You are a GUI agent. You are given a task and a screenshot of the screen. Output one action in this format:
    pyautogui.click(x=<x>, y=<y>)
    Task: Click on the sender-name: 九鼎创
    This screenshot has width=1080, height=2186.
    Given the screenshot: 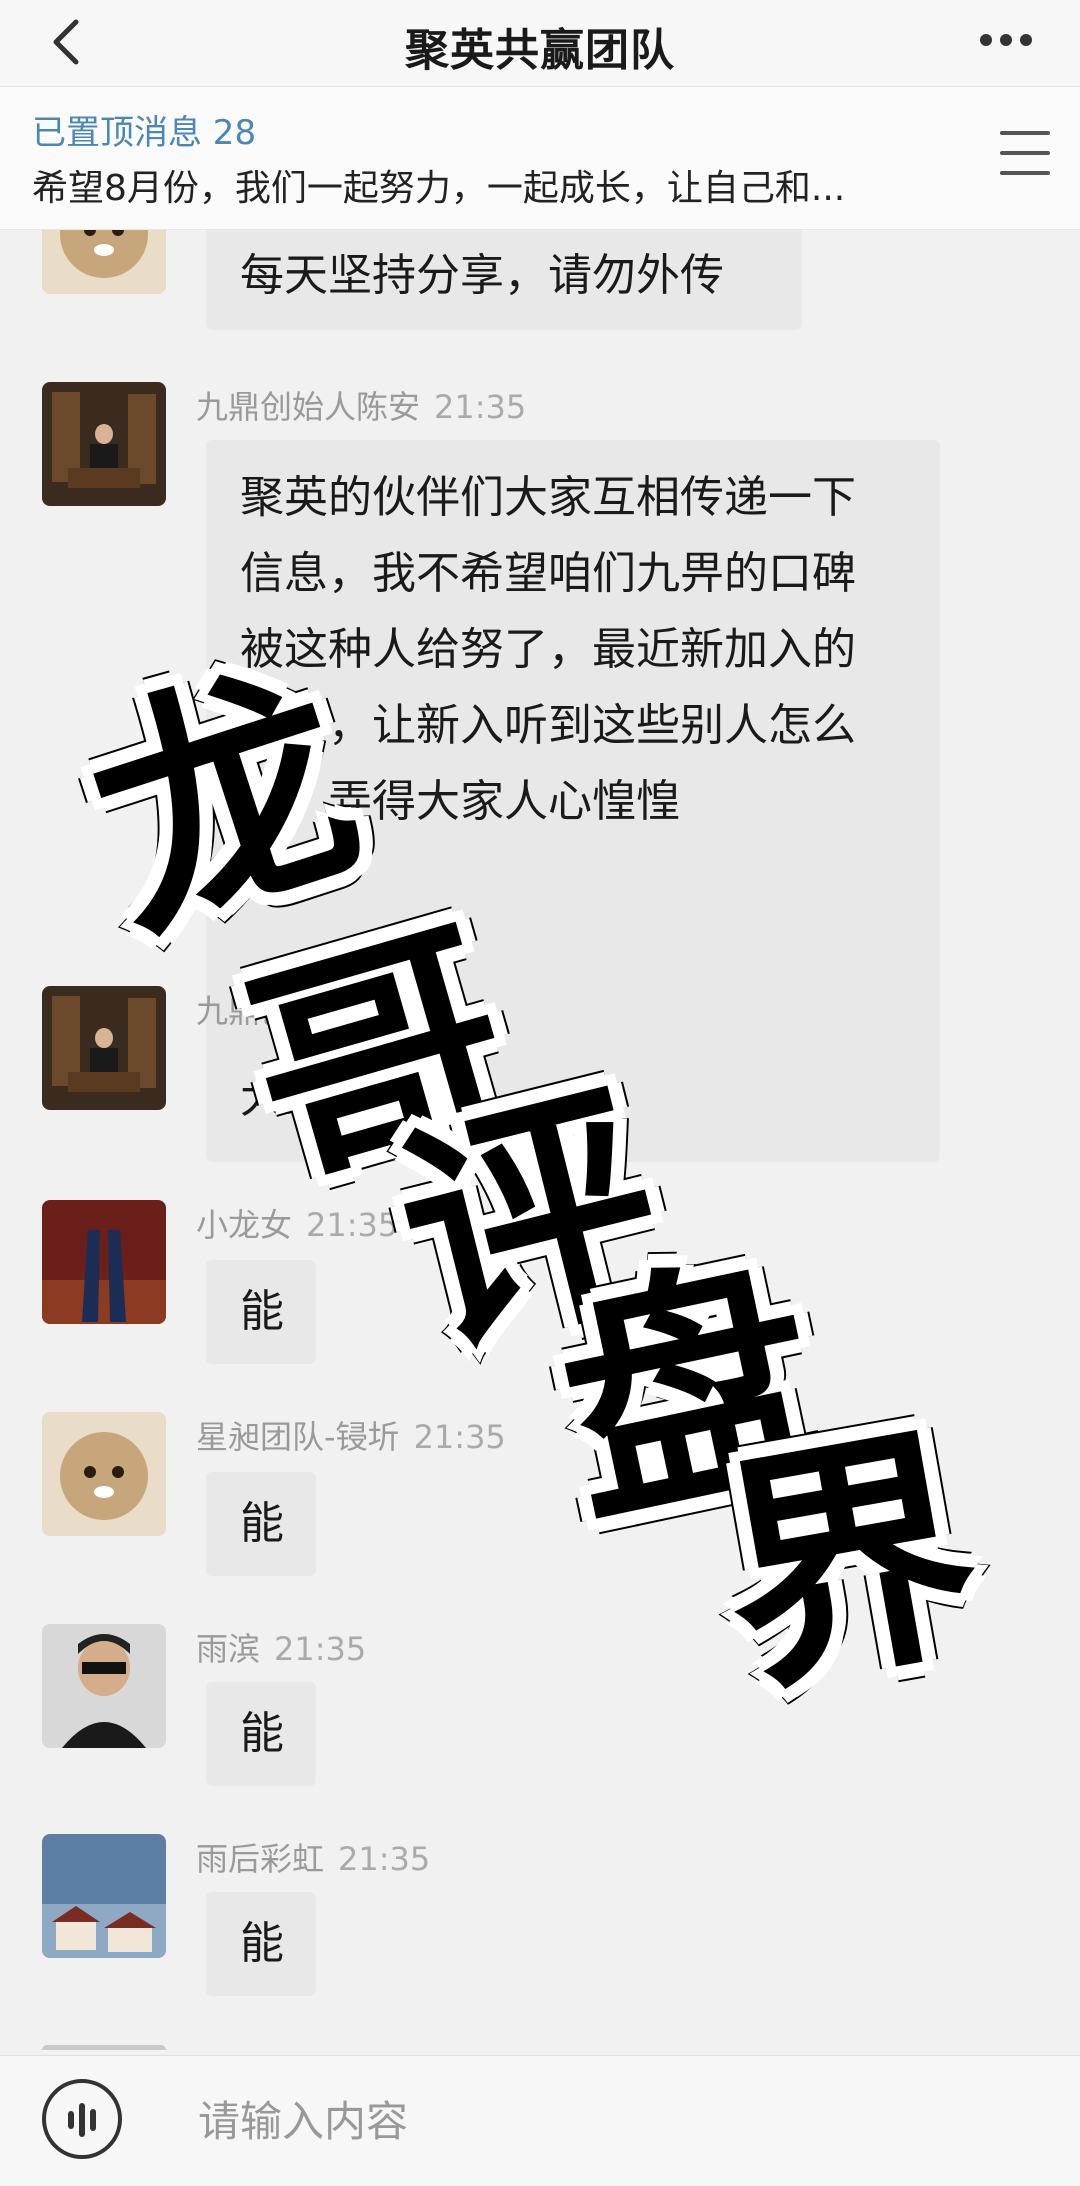 What is the action you would take?
    pyautogui.click(x=244, y=1011)
    